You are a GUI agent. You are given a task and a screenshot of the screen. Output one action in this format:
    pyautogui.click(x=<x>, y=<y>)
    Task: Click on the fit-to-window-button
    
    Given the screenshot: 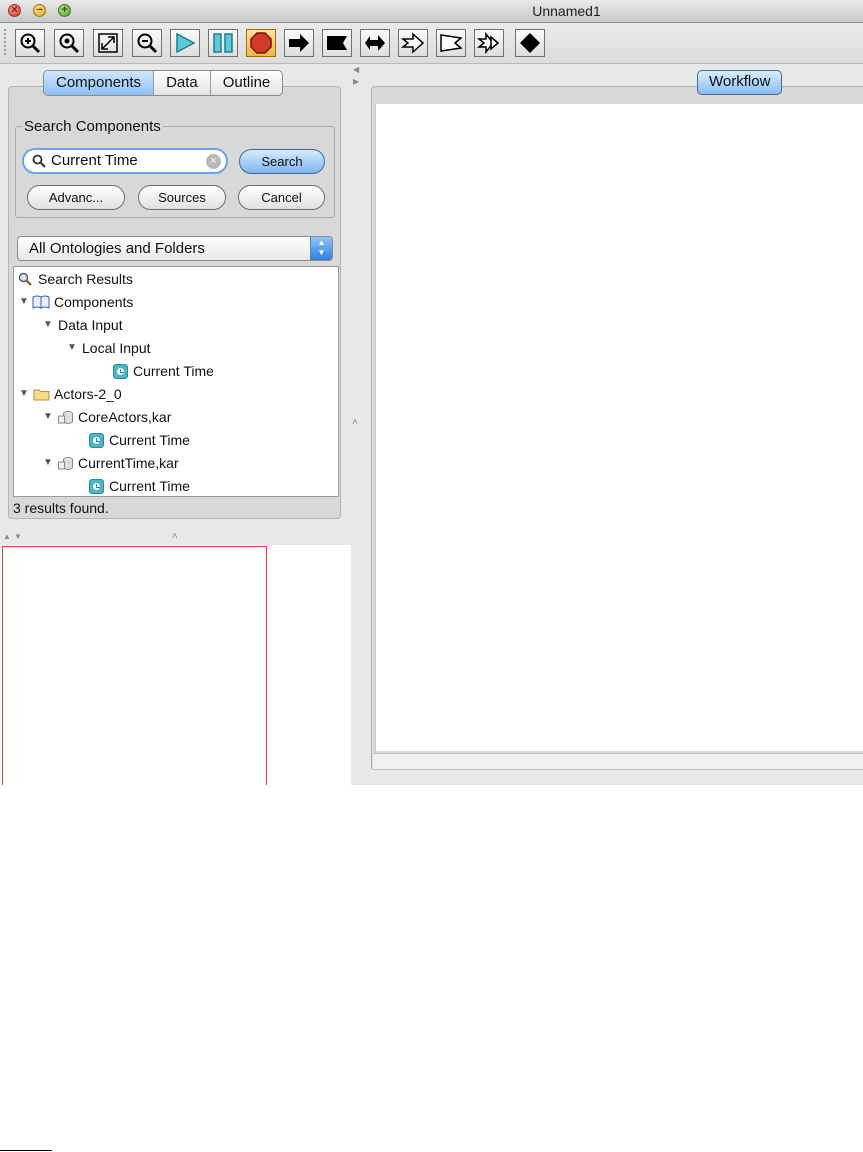 What is the action you would take?
    pyautogui.click(x=108, y=43)
    